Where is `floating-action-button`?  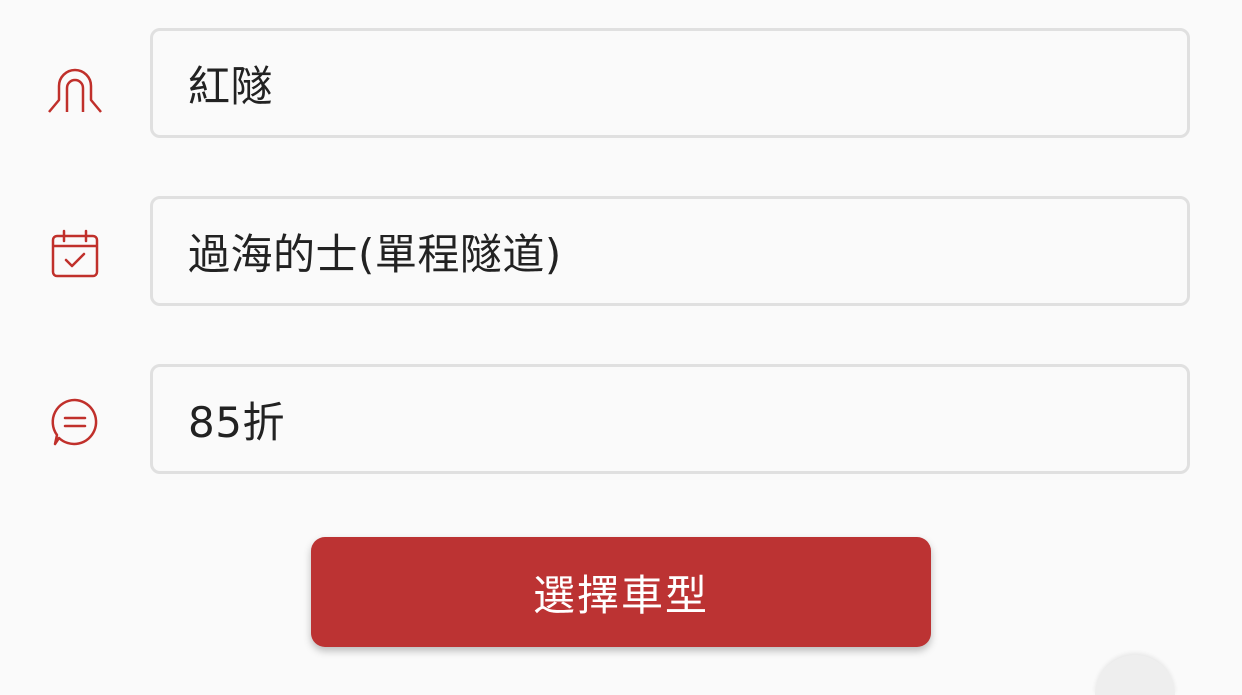 floating-action-button is located at coordinates (1135, 675).